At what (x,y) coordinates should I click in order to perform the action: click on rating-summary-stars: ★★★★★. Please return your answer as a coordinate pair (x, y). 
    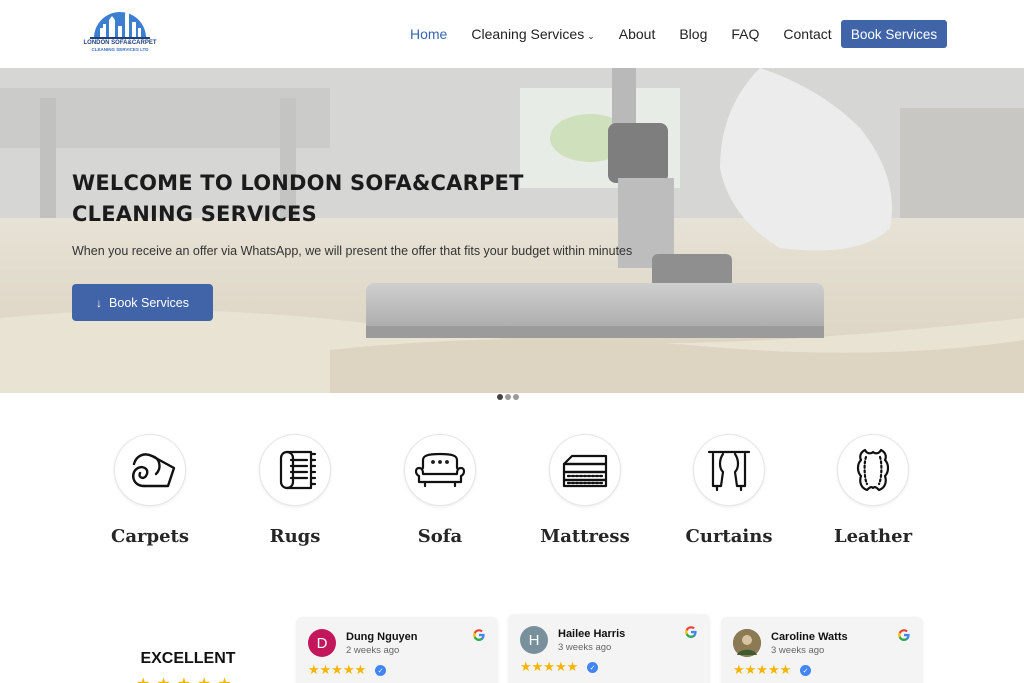
    Looking at the image, I should click on (187, 678).